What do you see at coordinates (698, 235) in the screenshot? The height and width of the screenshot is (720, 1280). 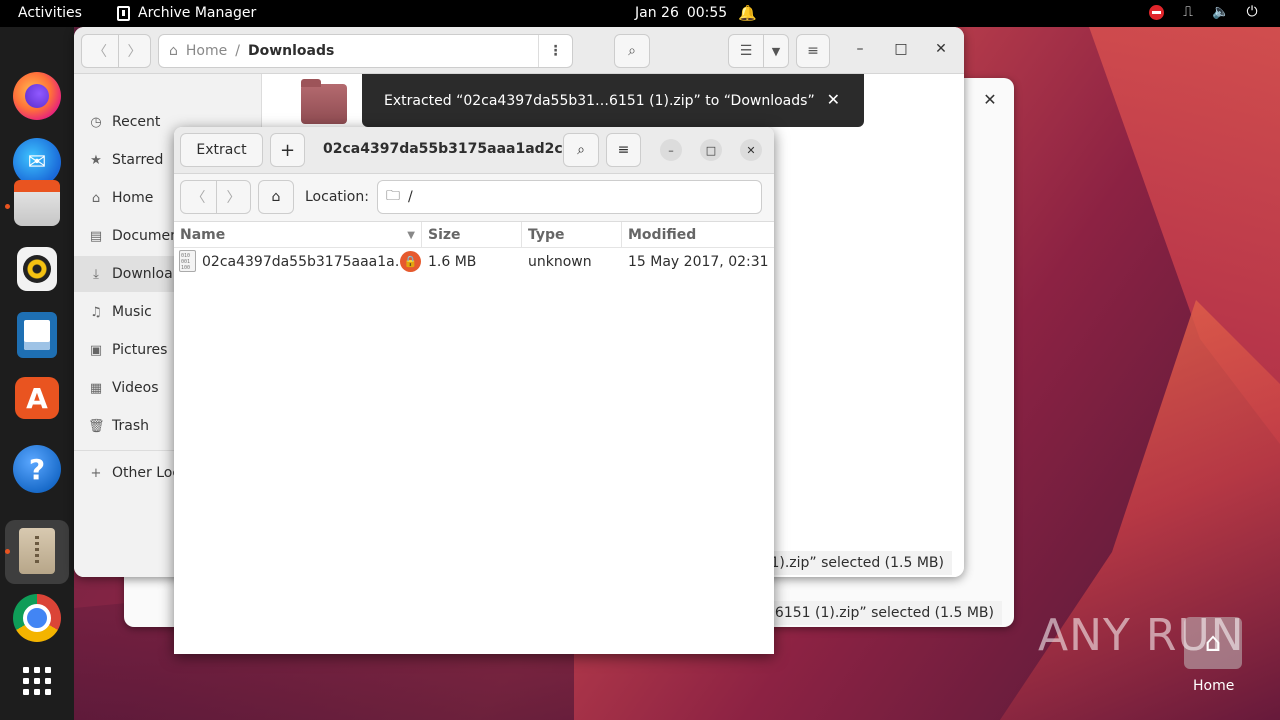 I see `column-modified: Modified` at bounding box center [698, 235].